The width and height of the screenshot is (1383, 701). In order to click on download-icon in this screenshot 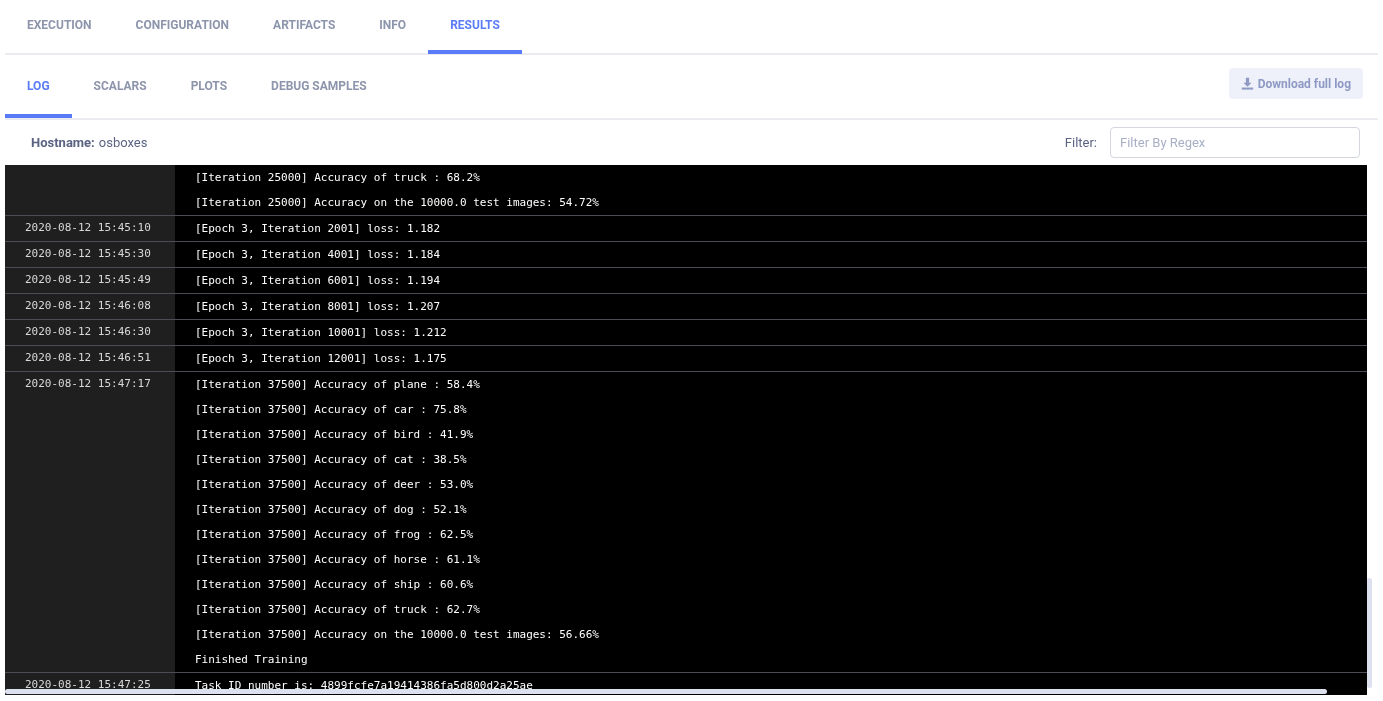, I will do `click(1247, 83)`.